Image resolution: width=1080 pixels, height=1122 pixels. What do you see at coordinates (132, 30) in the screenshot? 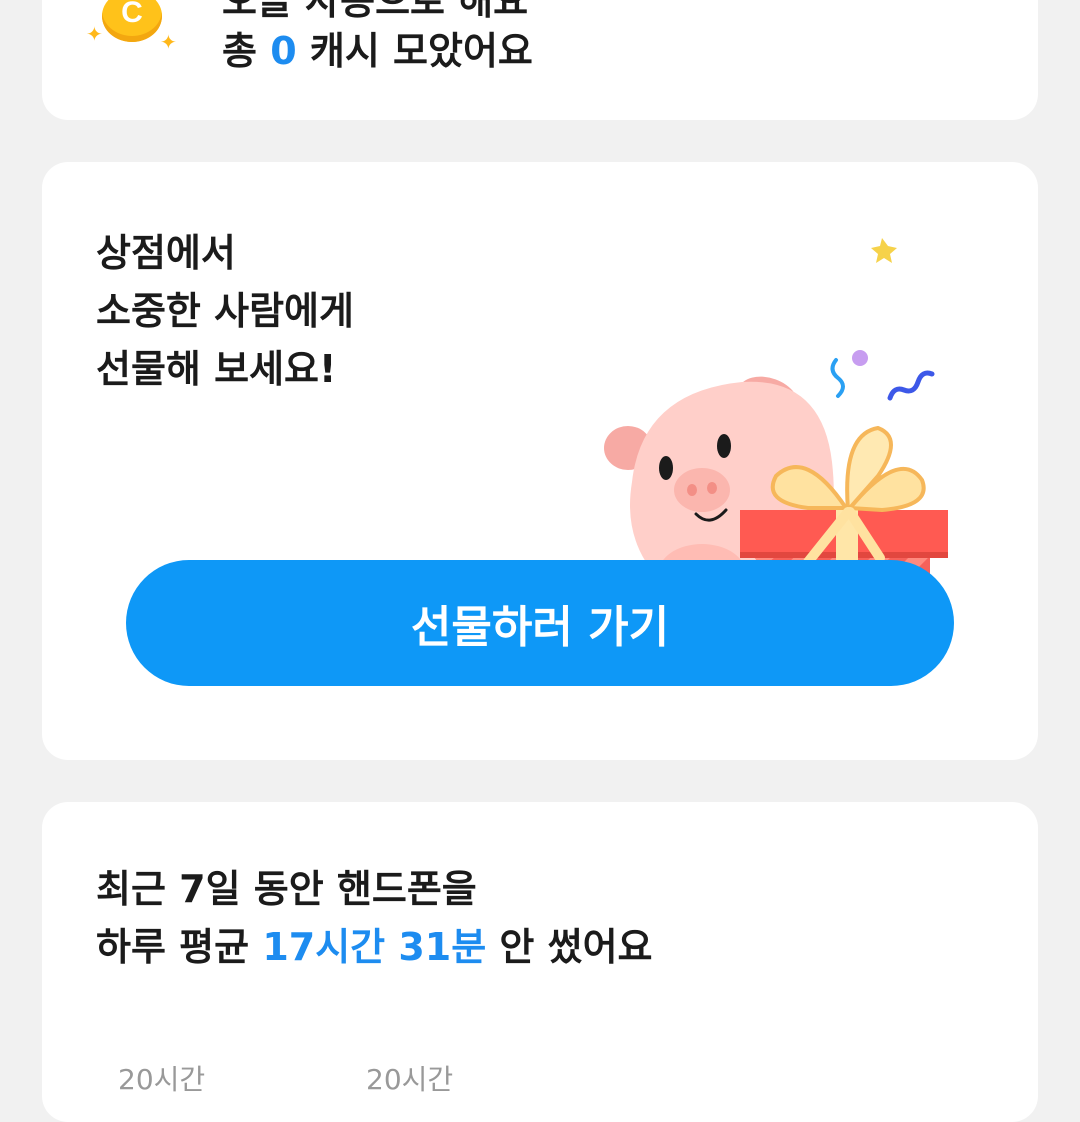
I see `coin-icon: C ✦ ✦` at bounding box center [132, 30].